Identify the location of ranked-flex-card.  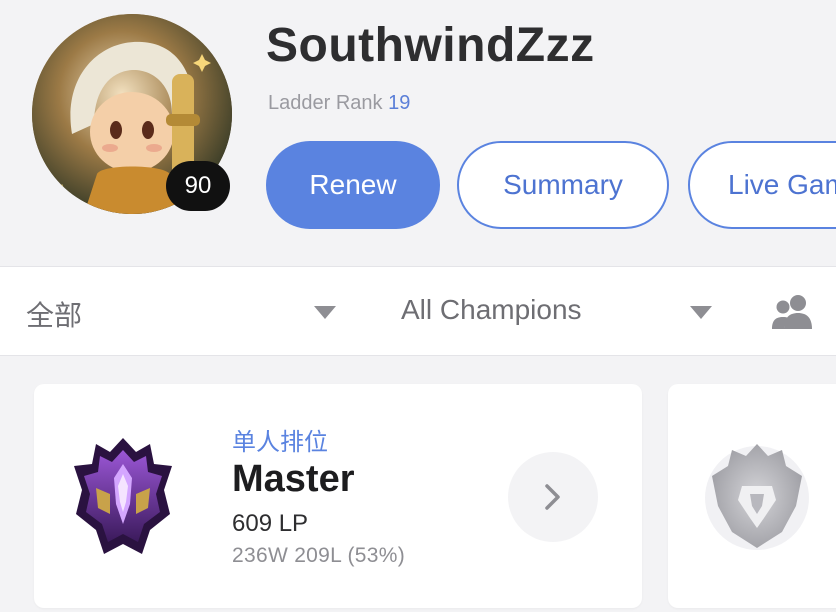
(752, 496).